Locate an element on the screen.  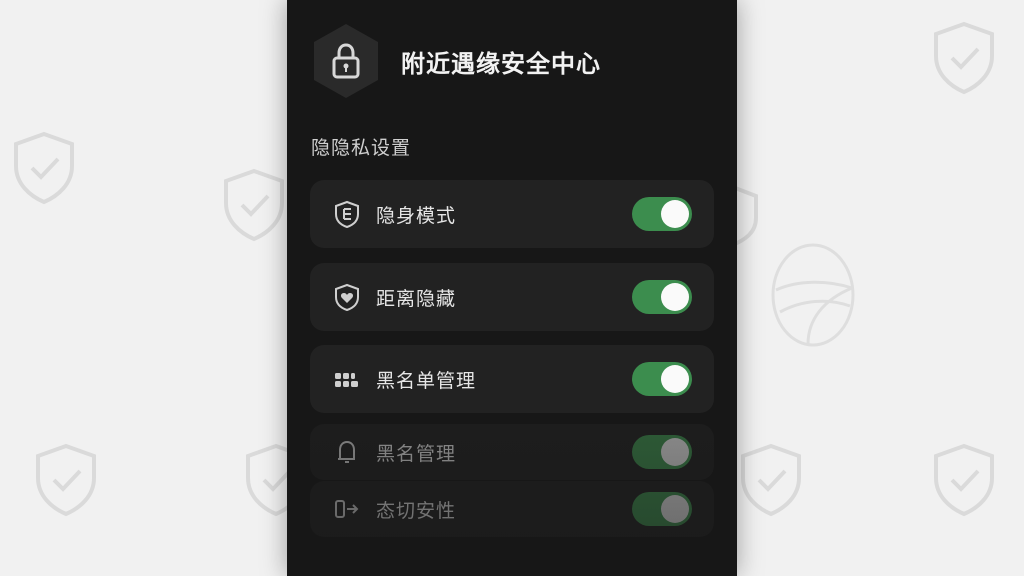
shield-heart-icon is located at coordinates (347, 297).